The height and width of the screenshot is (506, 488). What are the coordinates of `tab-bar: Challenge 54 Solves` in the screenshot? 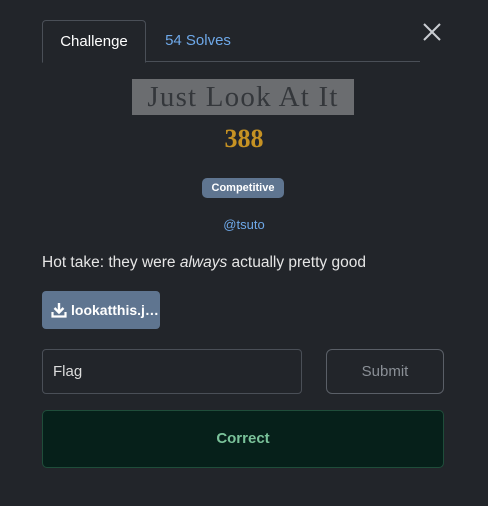 It's located at (231, 41).